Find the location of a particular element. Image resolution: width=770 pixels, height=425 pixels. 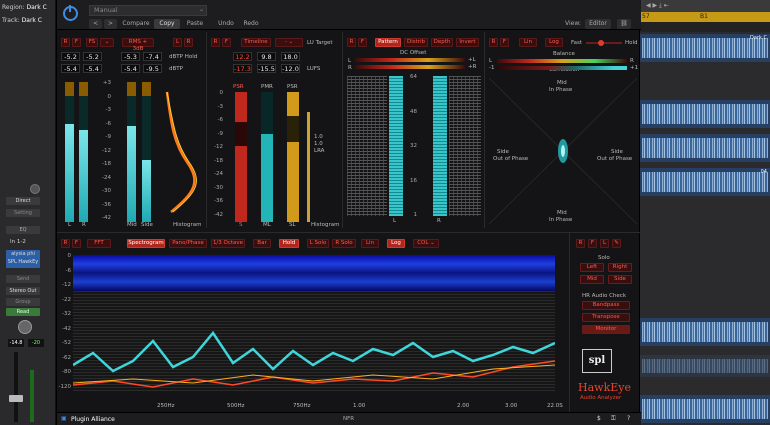

solo-mid-button: Mid is located at coordinates (592, 279).